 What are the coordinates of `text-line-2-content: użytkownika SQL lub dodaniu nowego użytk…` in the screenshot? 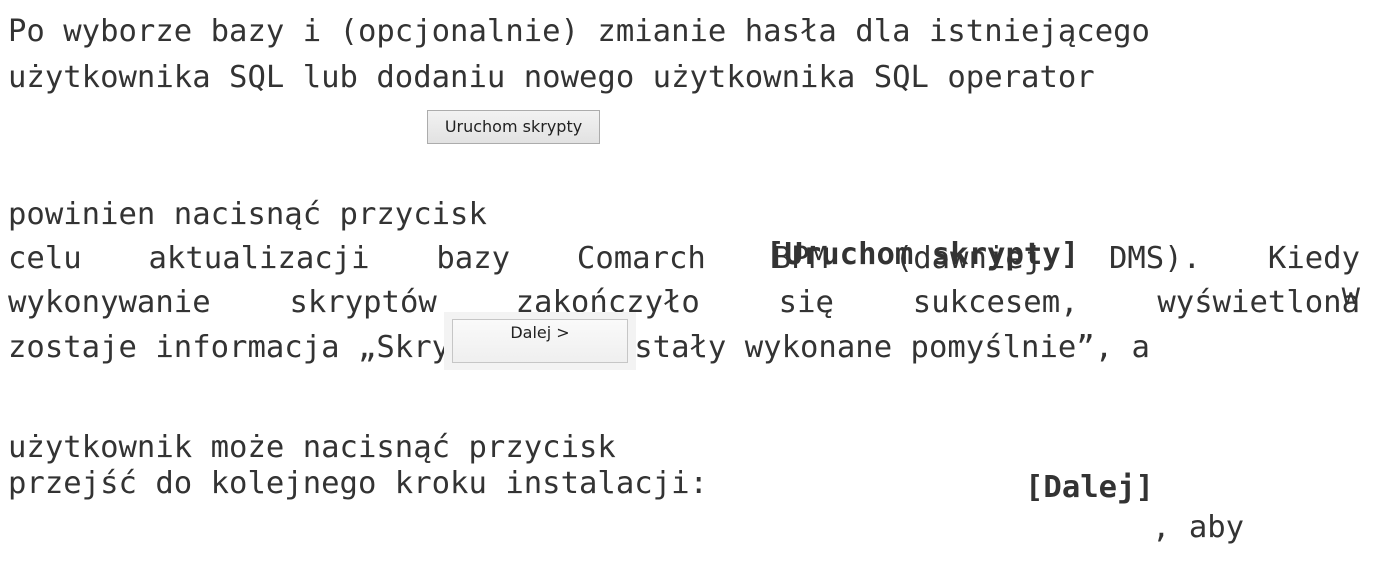 It's located at (551, 77).